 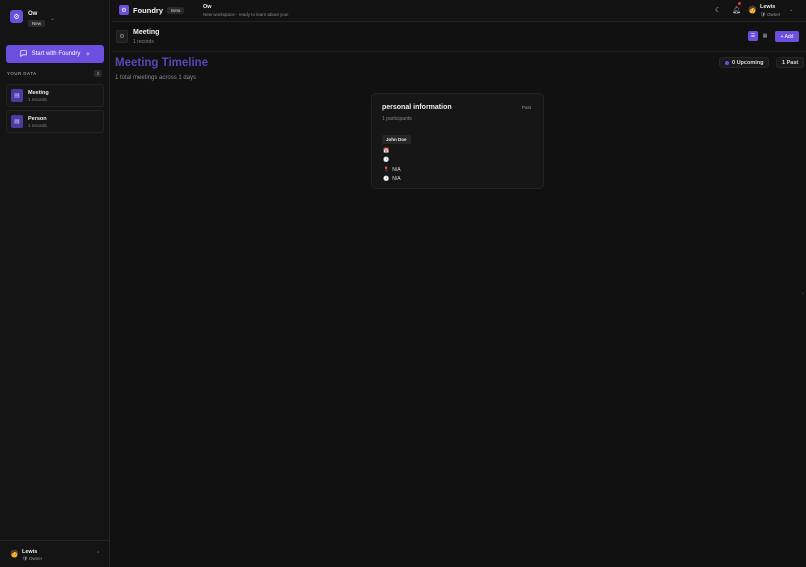 I want to click on page-title: Meeting Timeline, so click(x=162, y=63).